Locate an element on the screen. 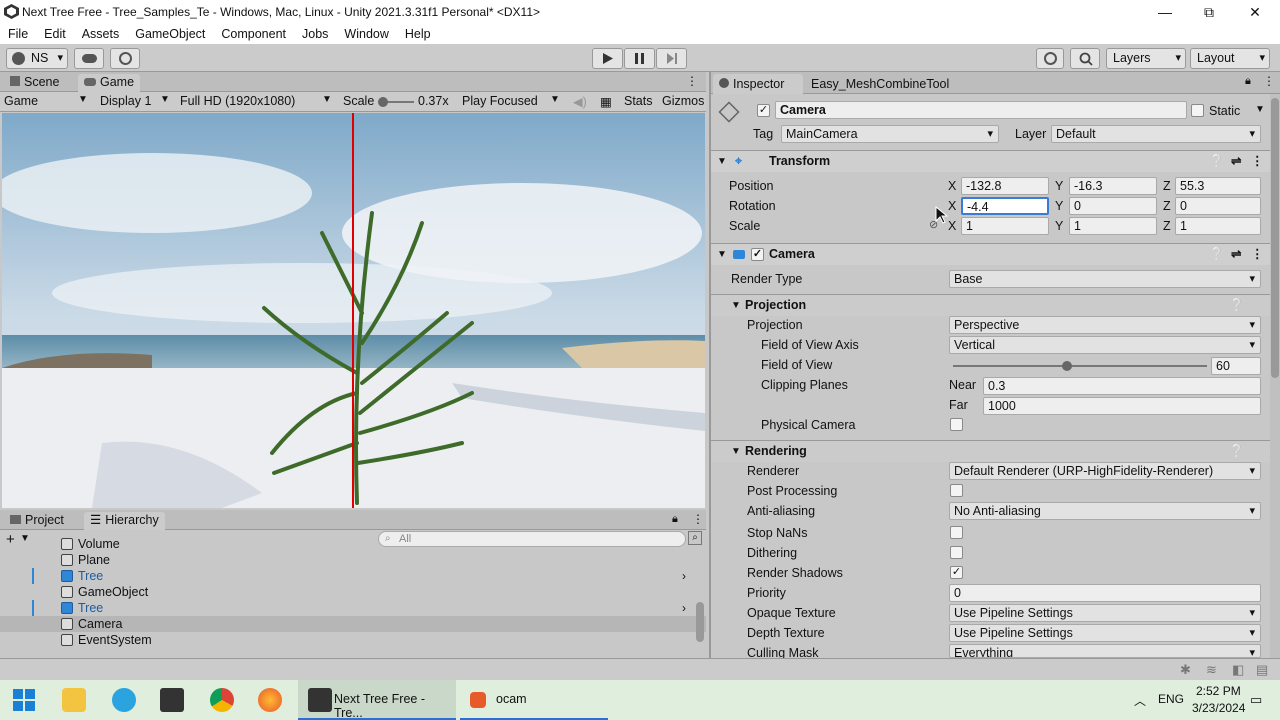  far-field: 1000 is located at coordinates (1122, 406).